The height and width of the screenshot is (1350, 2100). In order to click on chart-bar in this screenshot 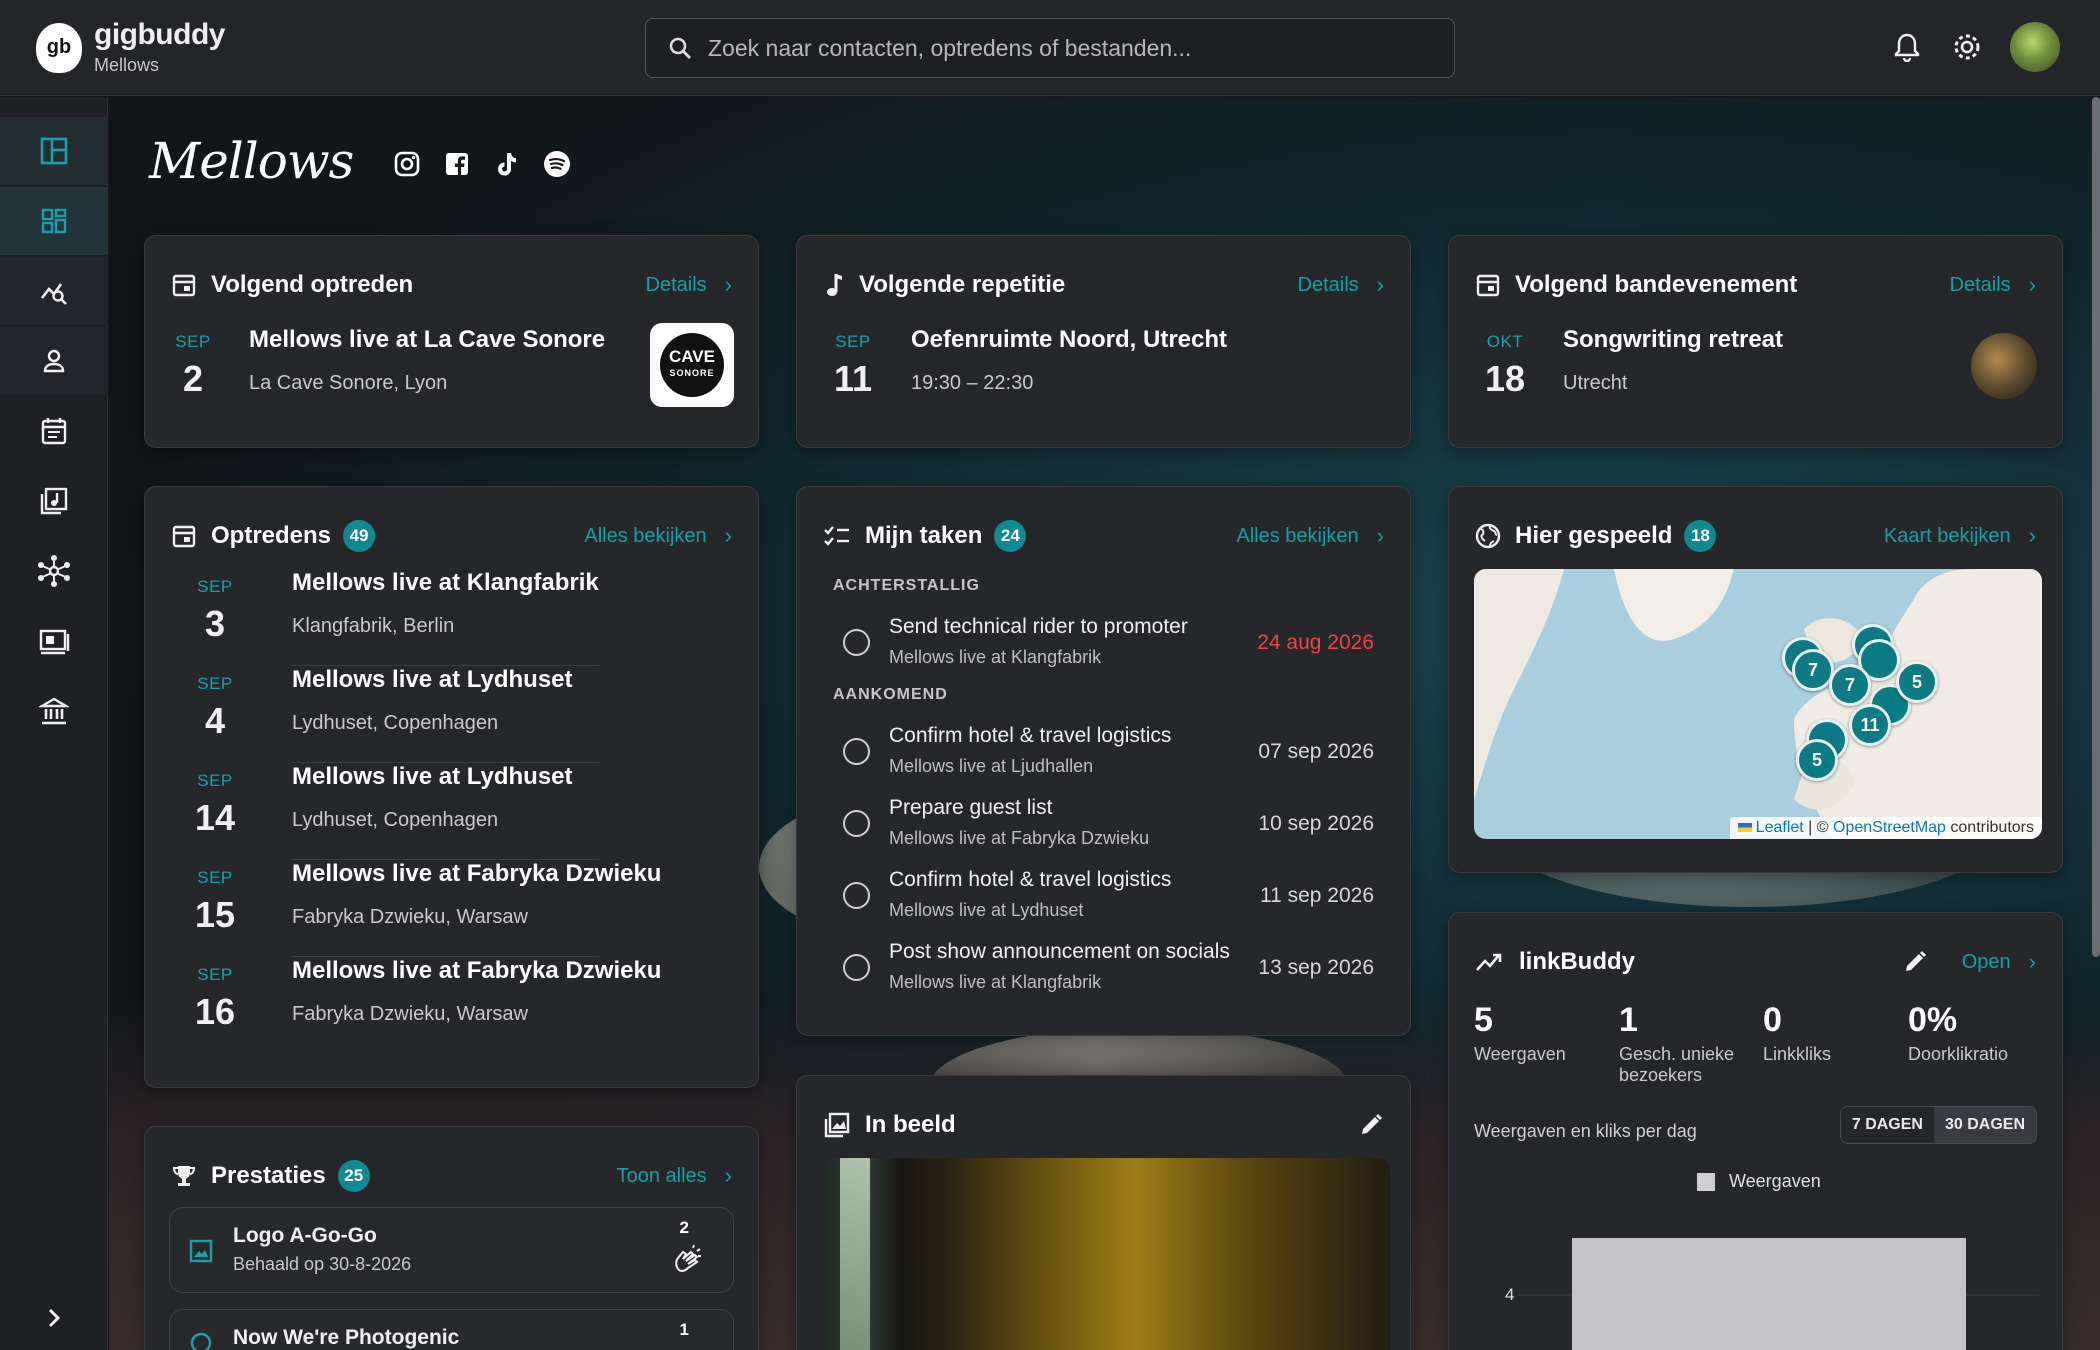, I will do `click(1769, 1294)`.